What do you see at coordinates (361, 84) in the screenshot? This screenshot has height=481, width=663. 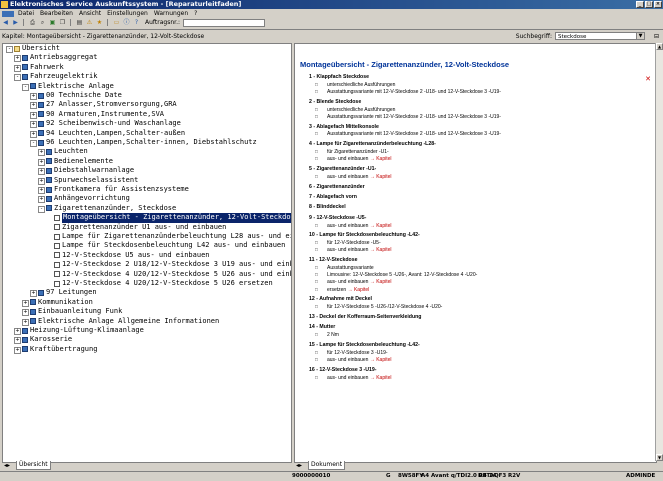 I see `subitem-text: unterschiedliche Ausführungen` at bounding box center [361, 84].